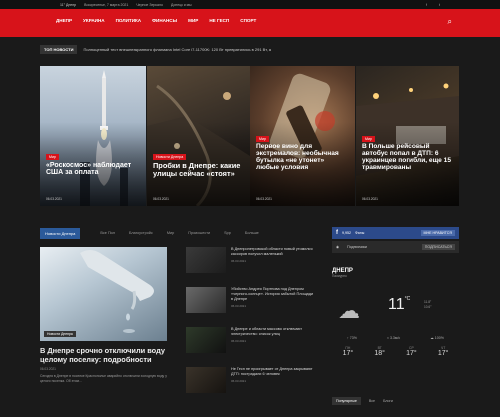  Describe the element at coordinates (395, 351) in the screenshot. I see `weather-forecast: ПН 17° ВТ 18° СР 17° ЧТ 17°` at that location.